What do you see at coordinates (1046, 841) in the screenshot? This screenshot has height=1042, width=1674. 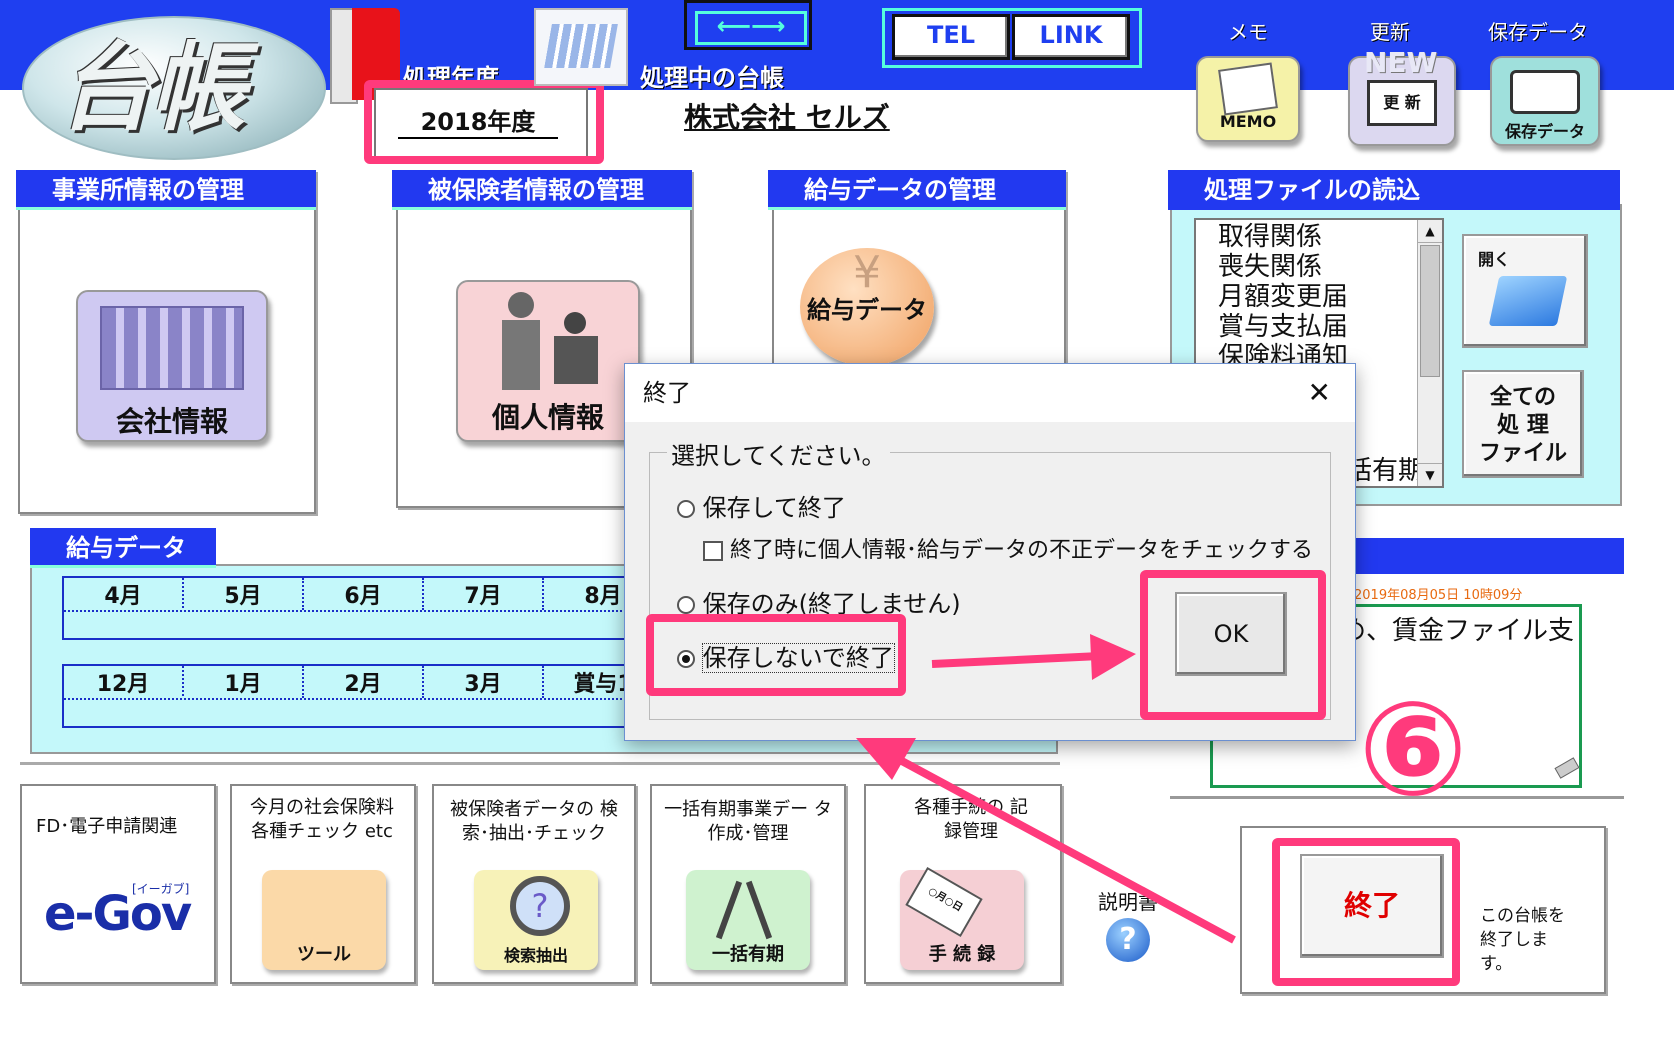 I see `arrow-from-exit` at bounding box center [1046, 841].